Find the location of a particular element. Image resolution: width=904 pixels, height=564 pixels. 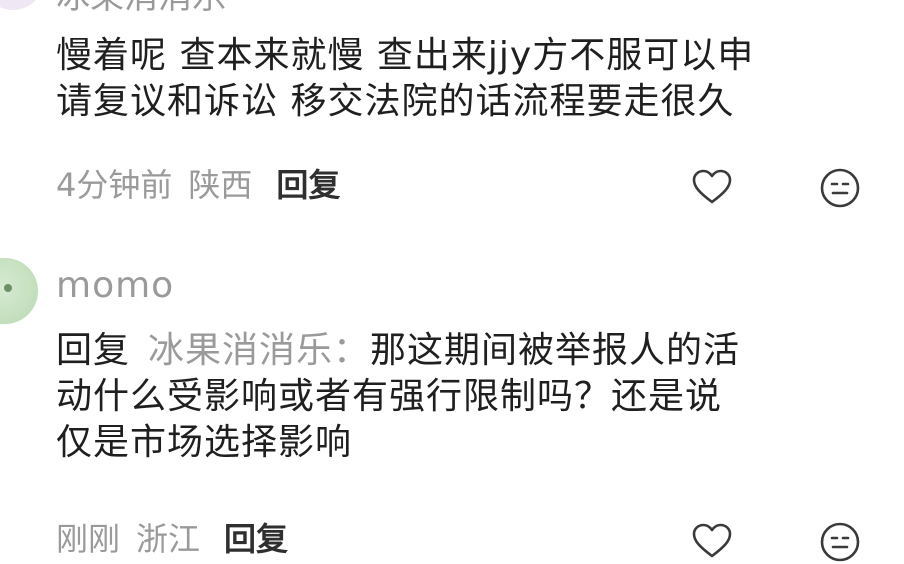

comment-location: 浙江 is located at coordinates (168, 539).